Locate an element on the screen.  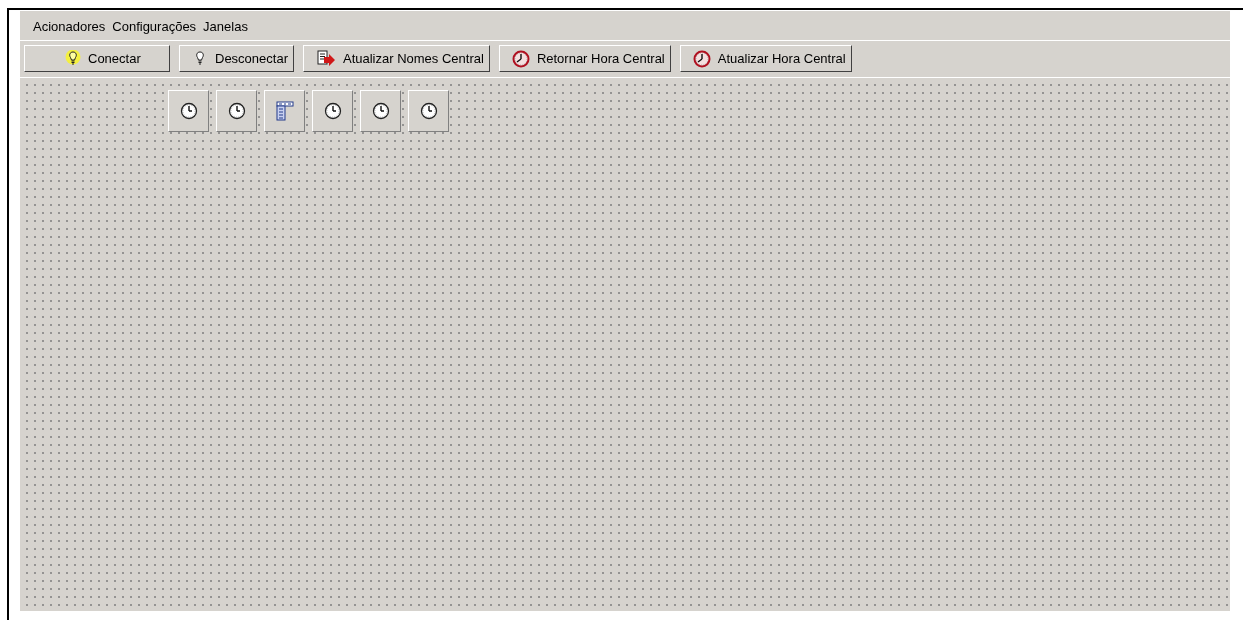
toolbar-button: Desconectar is located at coordinates (236, 58).